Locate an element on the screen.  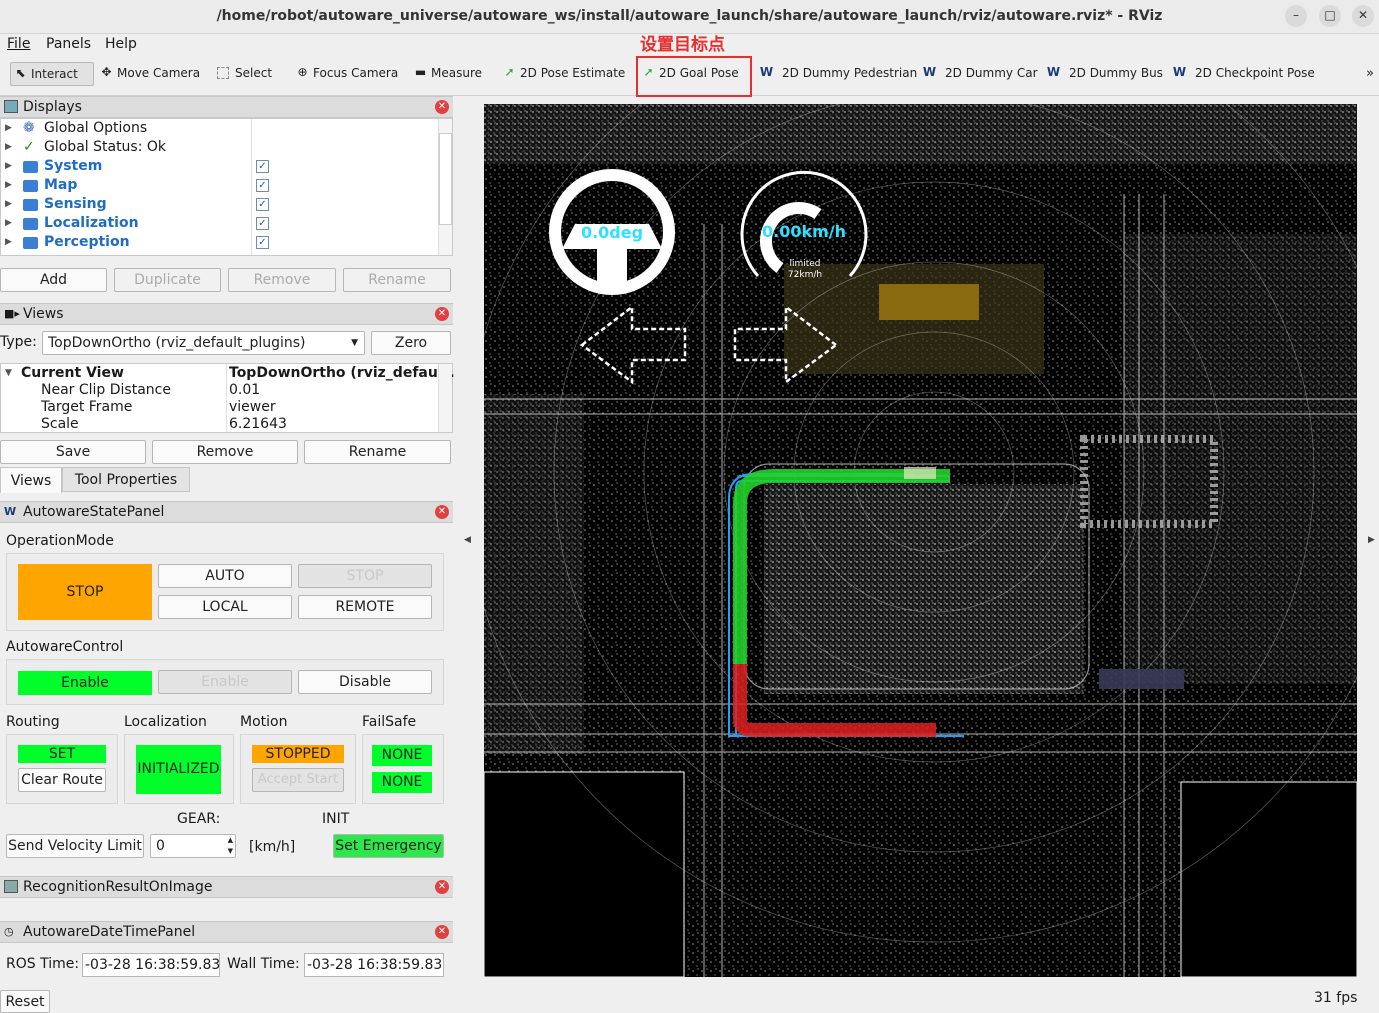
stop-button: STOP is located at coordinates (365, 576).